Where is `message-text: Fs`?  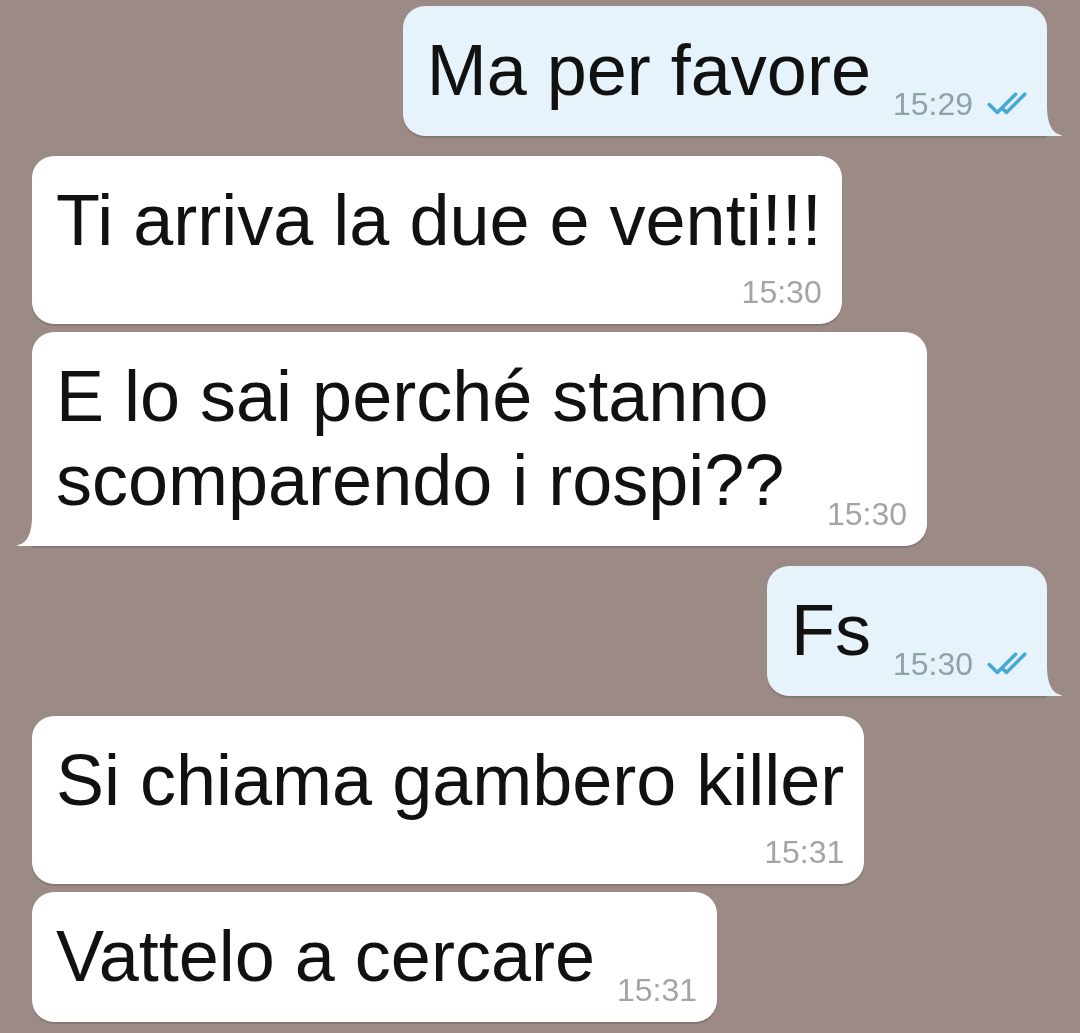 message-text: Fs is located at coordinates (830, 630).